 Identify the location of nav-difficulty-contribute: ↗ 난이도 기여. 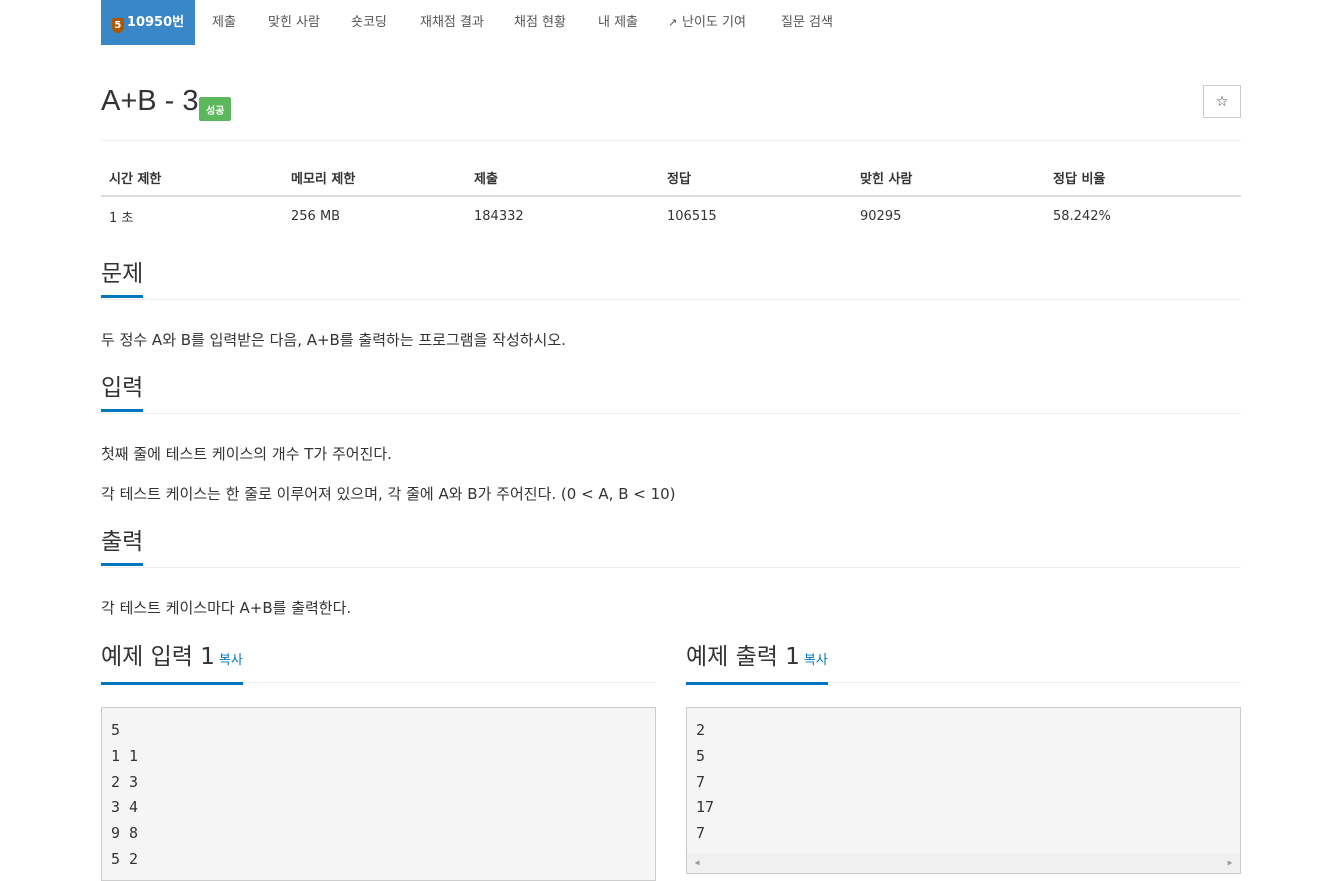
(707, 22).